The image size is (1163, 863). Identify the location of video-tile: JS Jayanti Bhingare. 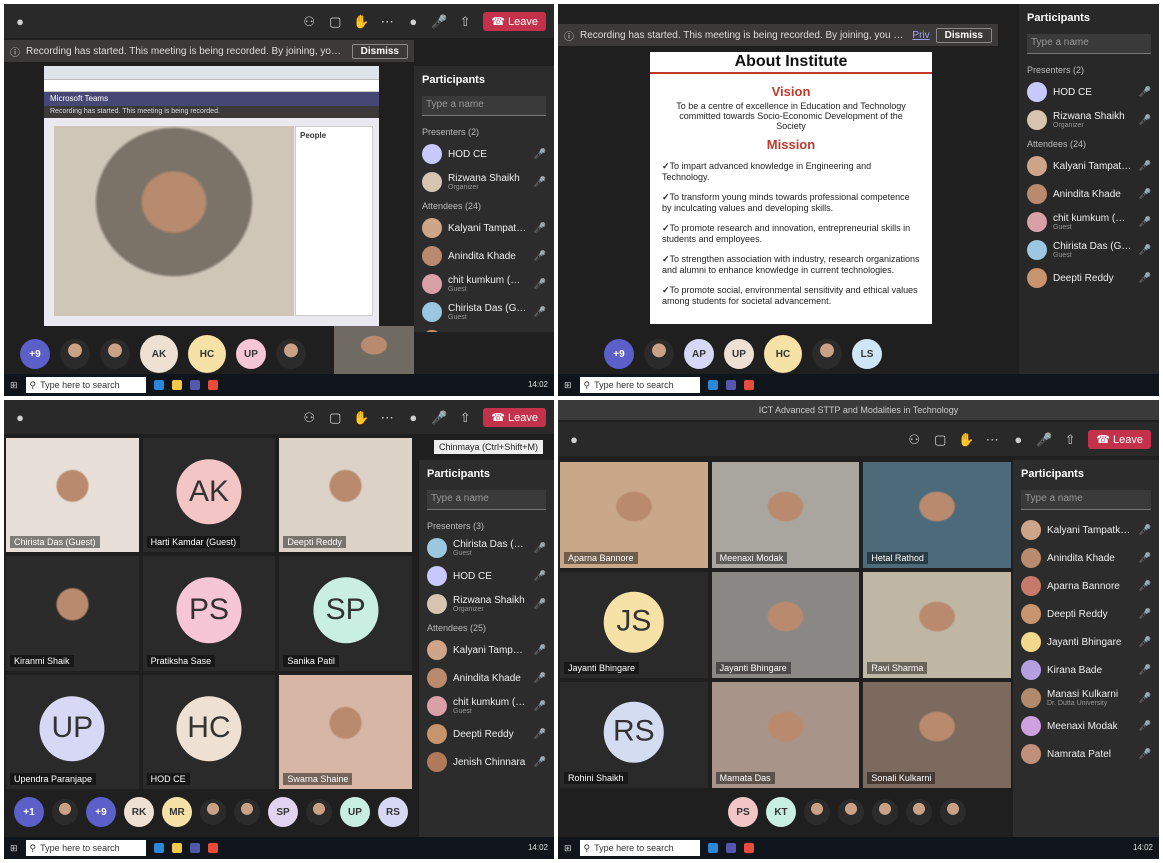
(634, 625).